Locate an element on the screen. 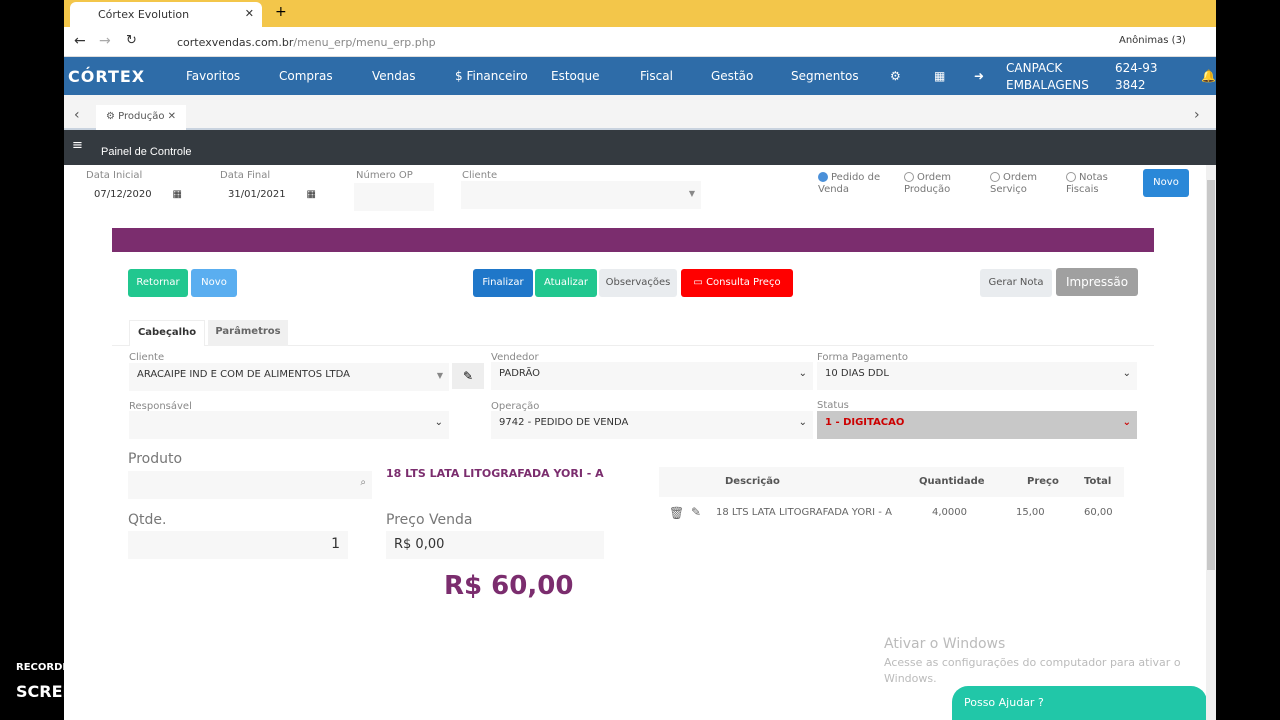 The image size is (1280, 720). produto-input: ⌕ is located at coordinates (250, 485).